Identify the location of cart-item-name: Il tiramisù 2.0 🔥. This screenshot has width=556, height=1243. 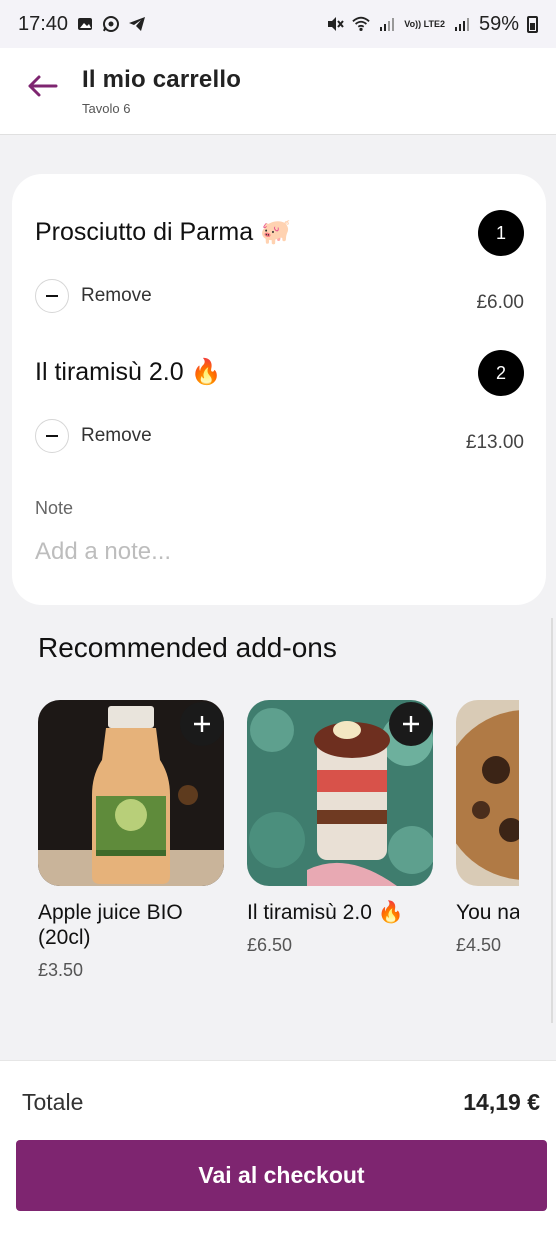
(128, 372).